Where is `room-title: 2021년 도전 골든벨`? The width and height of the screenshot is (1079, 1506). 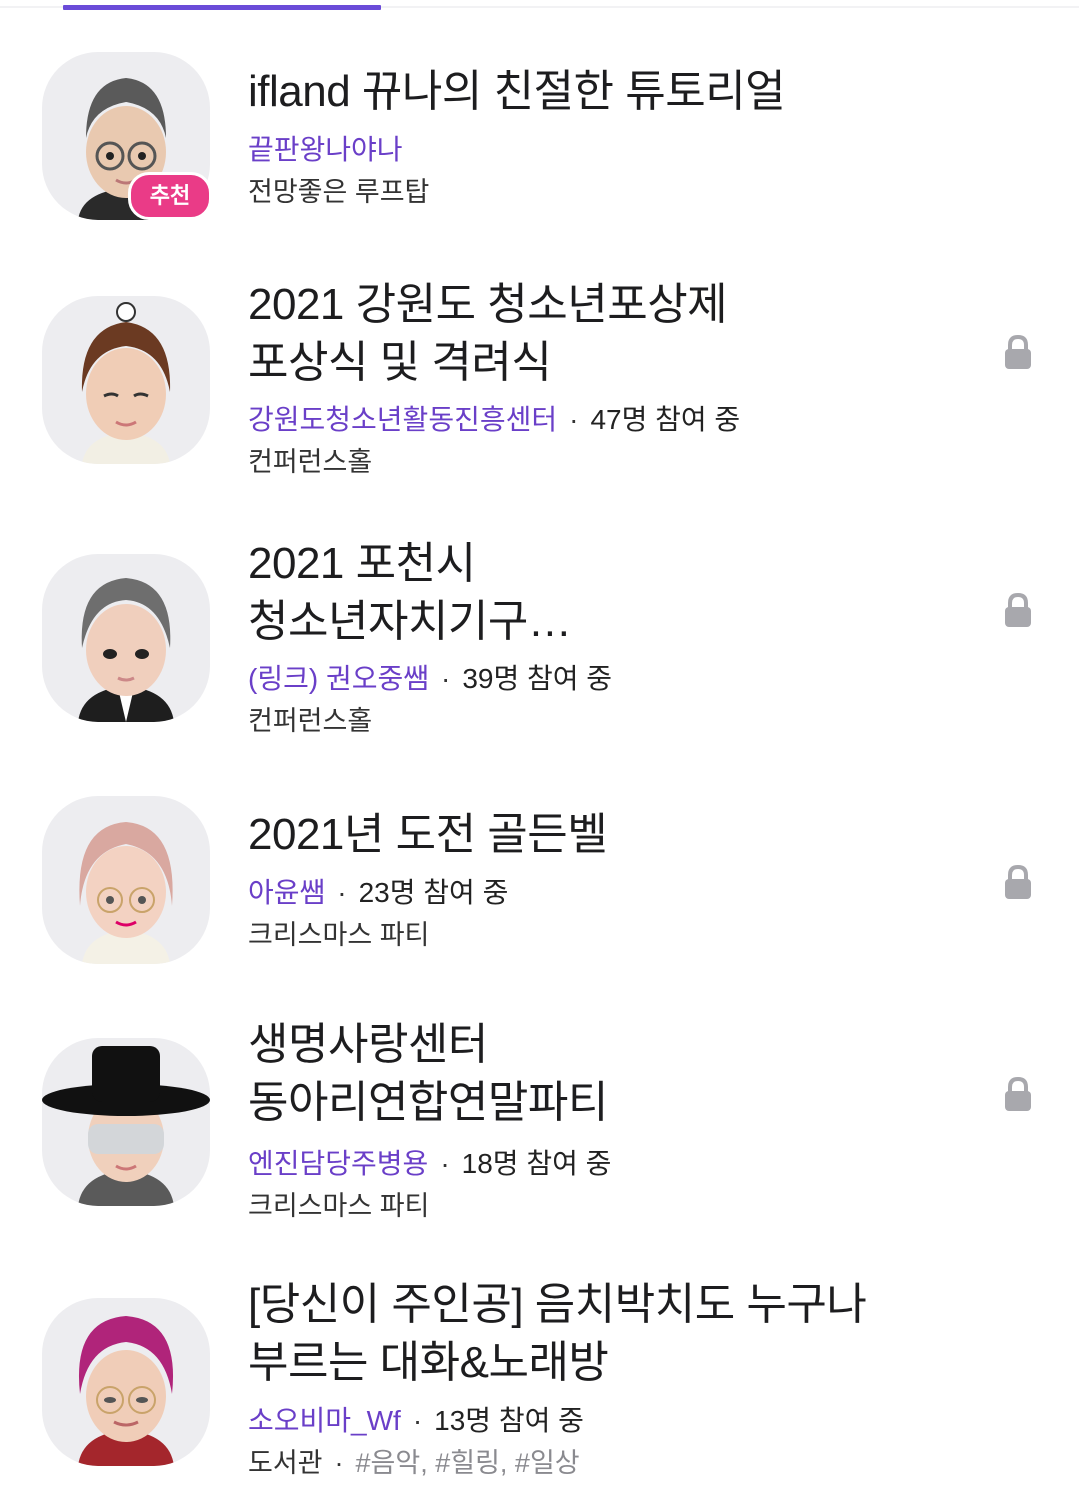 room-title: 2021년 도전 골든벨 is located at coordinates (428, 834).